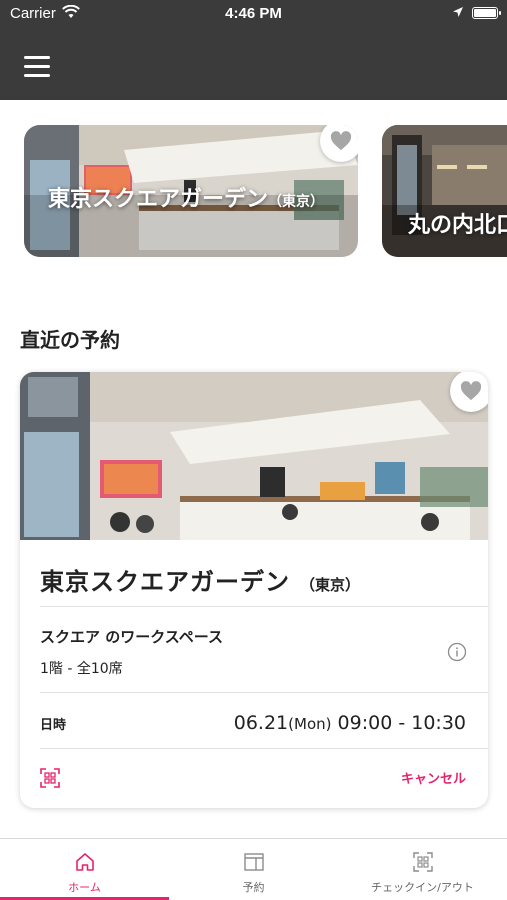 This screenshot has height=900, width=507. I want to click on featured-card-title: 東京スクエアガーデン（東京）, so click(198, 201).